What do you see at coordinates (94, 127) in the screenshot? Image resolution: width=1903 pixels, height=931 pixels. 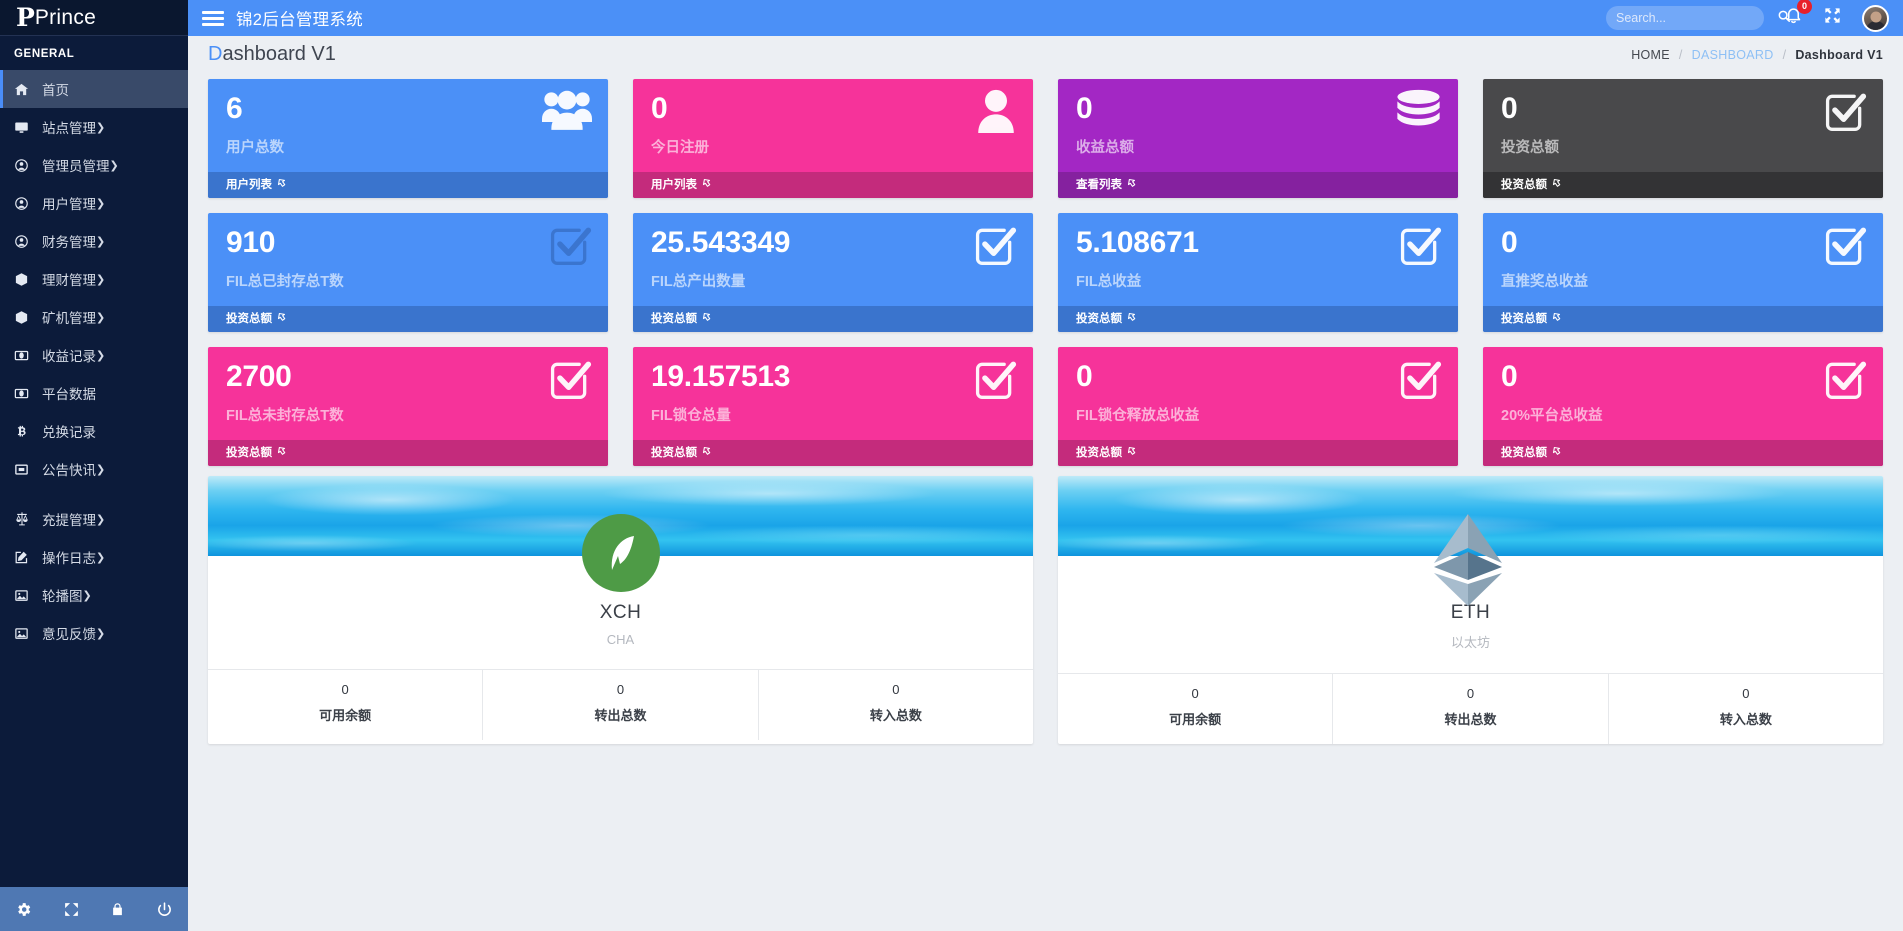 I see `sidebar-item-1: 站点管理 ❯` at bounding box center [94, 127].